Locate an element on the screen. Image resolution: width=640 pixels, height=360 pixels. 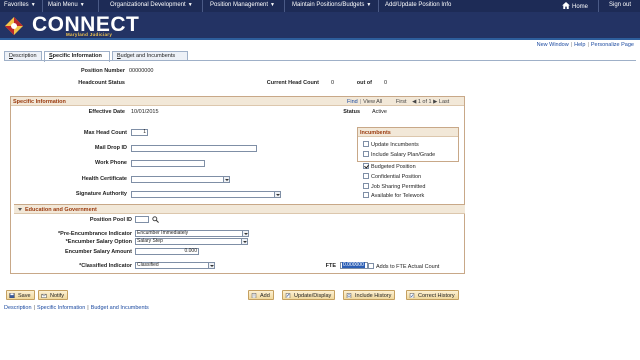
classified-indicator-select: Classified is located at coordinates (175, 265).